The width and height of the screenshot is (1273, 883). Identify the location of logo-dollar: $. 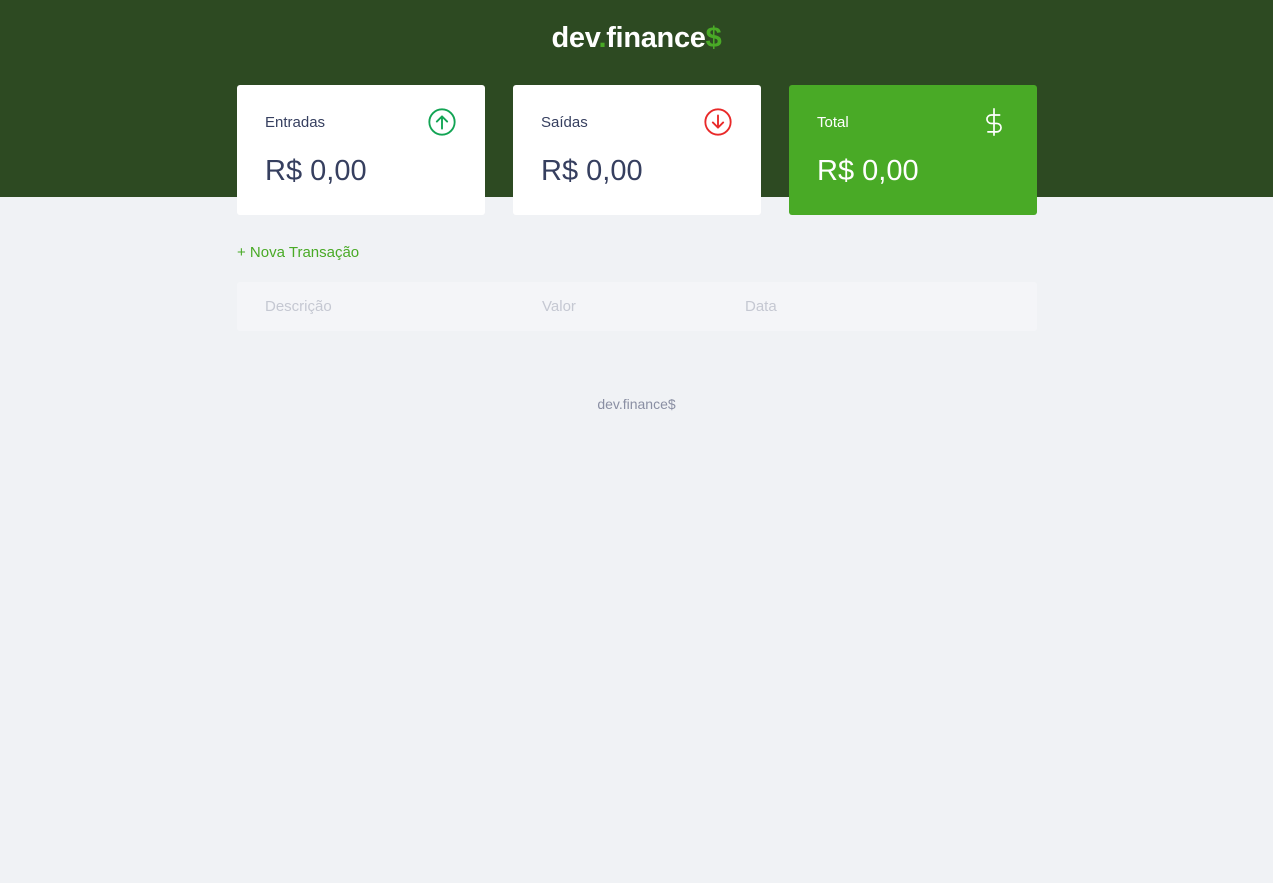
(713, 38).